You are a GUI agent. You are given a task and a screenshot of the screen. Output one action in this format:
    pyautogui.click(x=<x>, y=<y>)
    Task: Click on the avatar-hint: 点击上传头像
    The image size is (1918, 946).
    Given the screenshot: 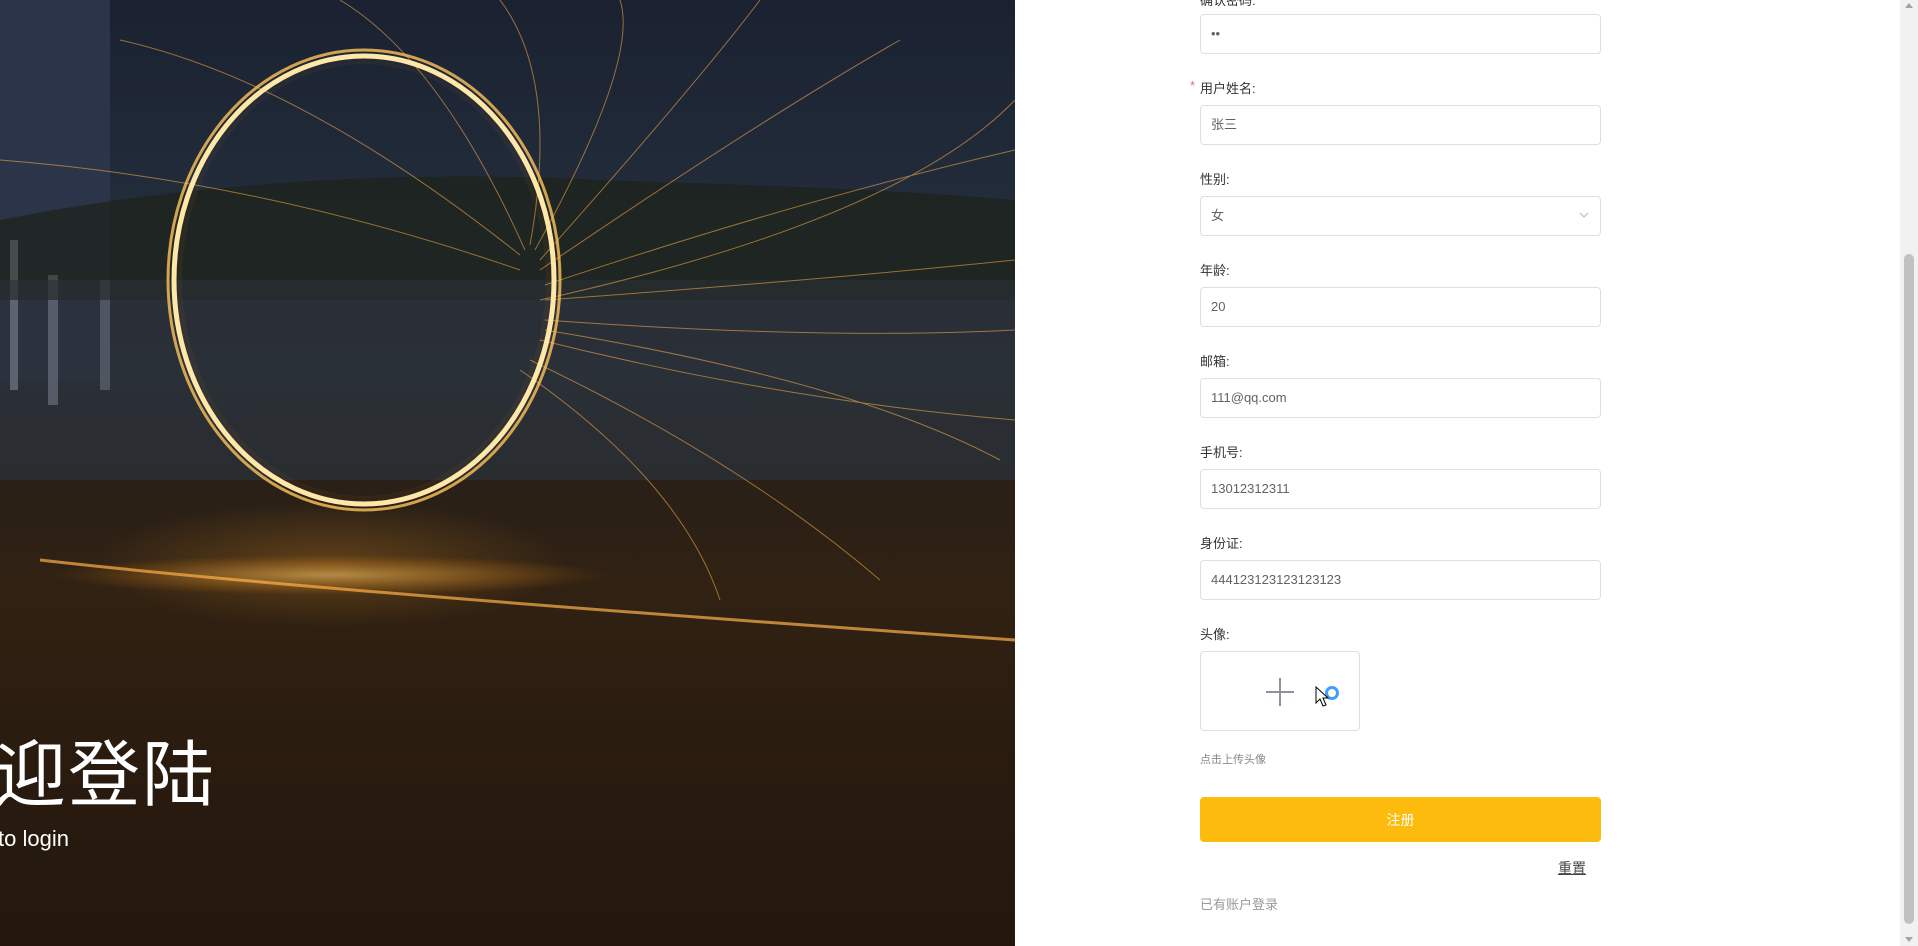 What is the action you would take?
    pyautogui.click(x=1233, y=760)
    